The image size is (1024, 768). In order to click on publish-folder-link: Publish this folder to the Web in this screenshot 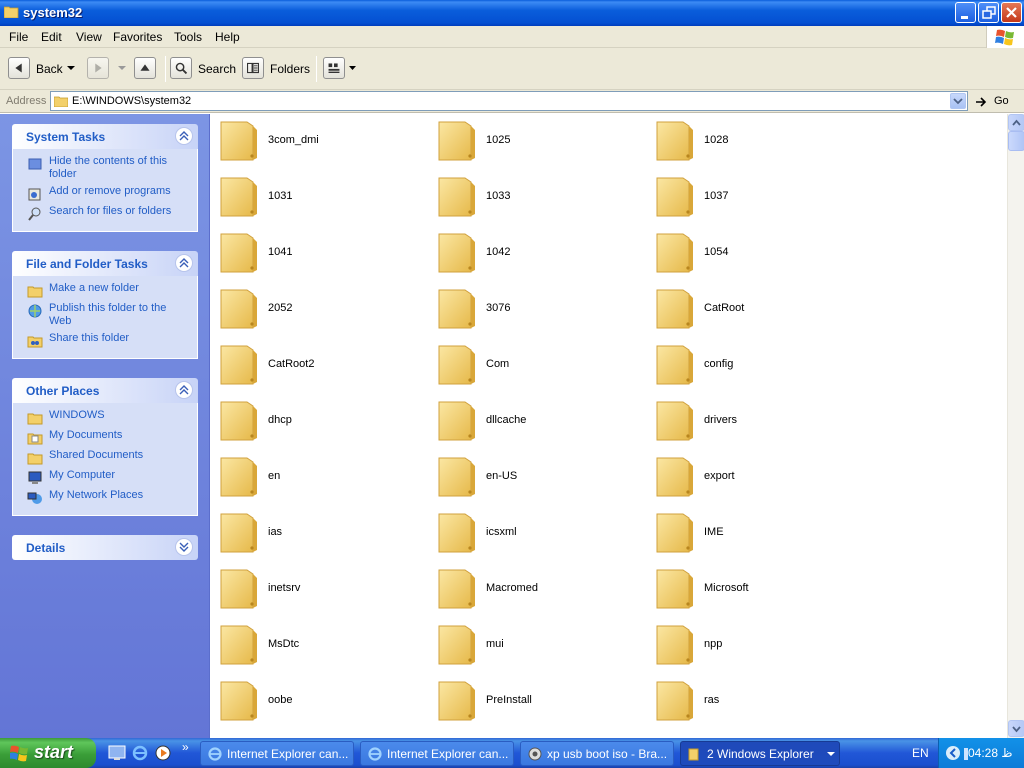, I will do `click(105, 317)`.